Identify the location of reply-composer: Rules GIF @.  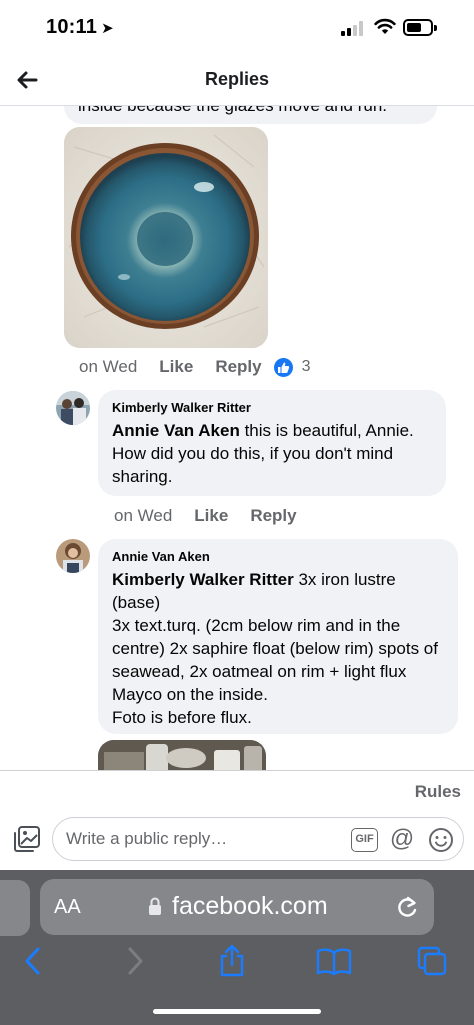
(237, 820).